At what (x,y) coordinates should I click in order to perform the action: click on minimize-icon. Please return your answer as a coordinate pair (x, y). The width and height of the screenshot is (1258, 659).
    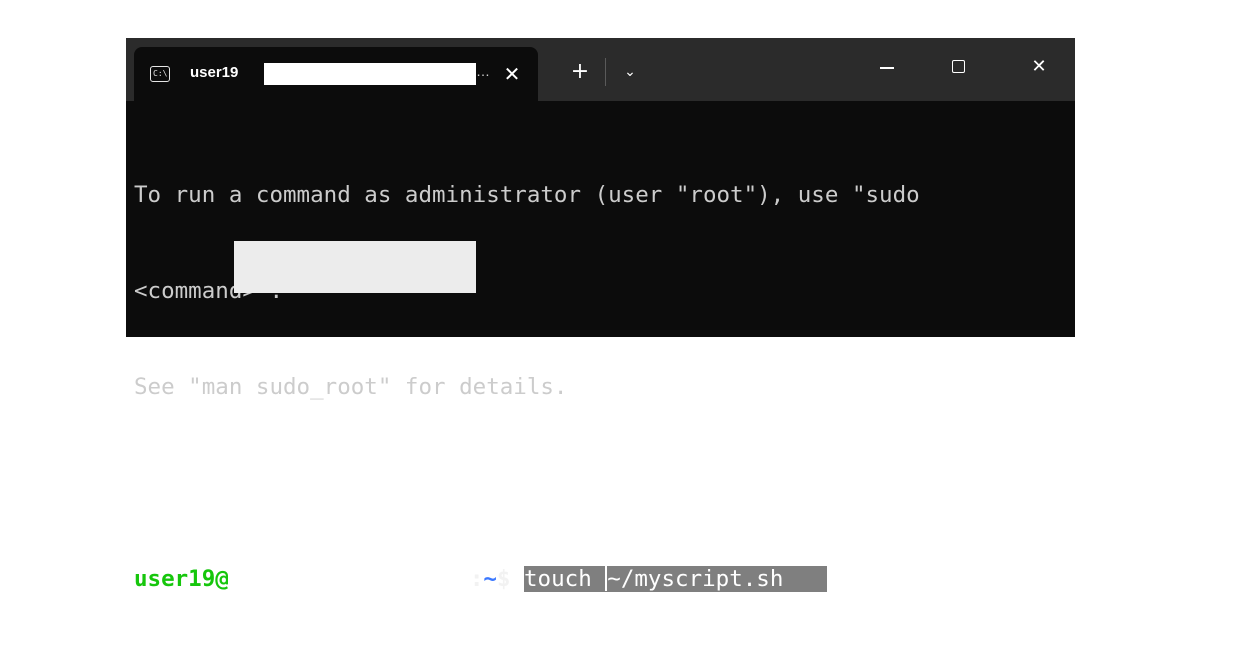
    Looking at the image, I should click on (887, 68).